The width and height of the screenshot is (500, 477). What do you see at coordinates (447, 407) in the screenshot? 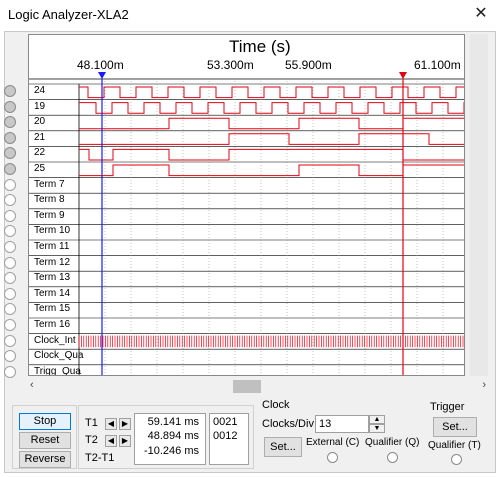
I see `trigger-group-label: Trigger` at bounding box center [447, 407].